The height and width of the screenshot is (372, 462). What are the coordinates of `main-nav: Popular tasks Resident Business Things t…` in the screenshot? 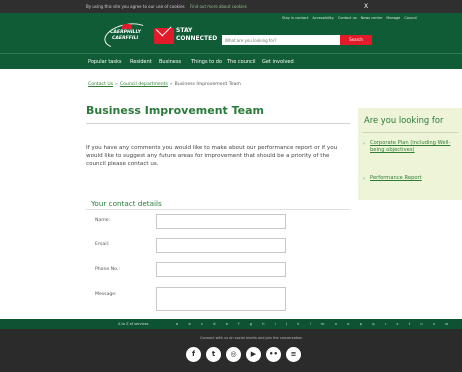 It's located at (231, 61).